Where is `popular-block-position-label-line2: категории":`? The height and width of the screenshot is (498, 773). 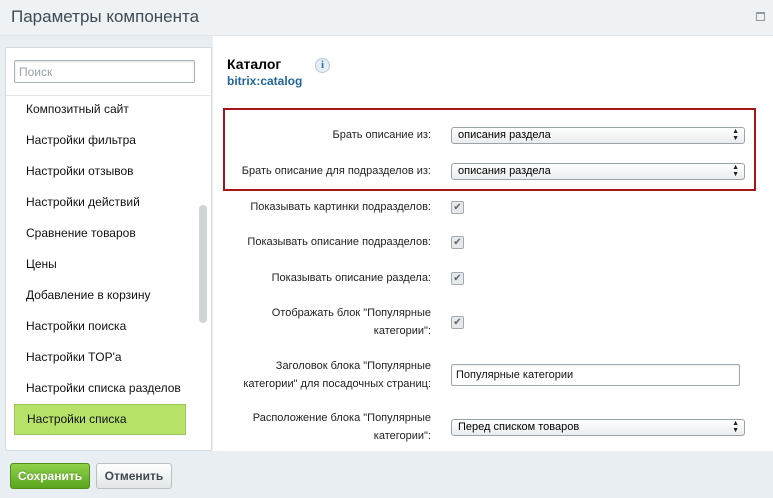 popular-block-position-label-line2: категории": is located at coordinates (402, 436).